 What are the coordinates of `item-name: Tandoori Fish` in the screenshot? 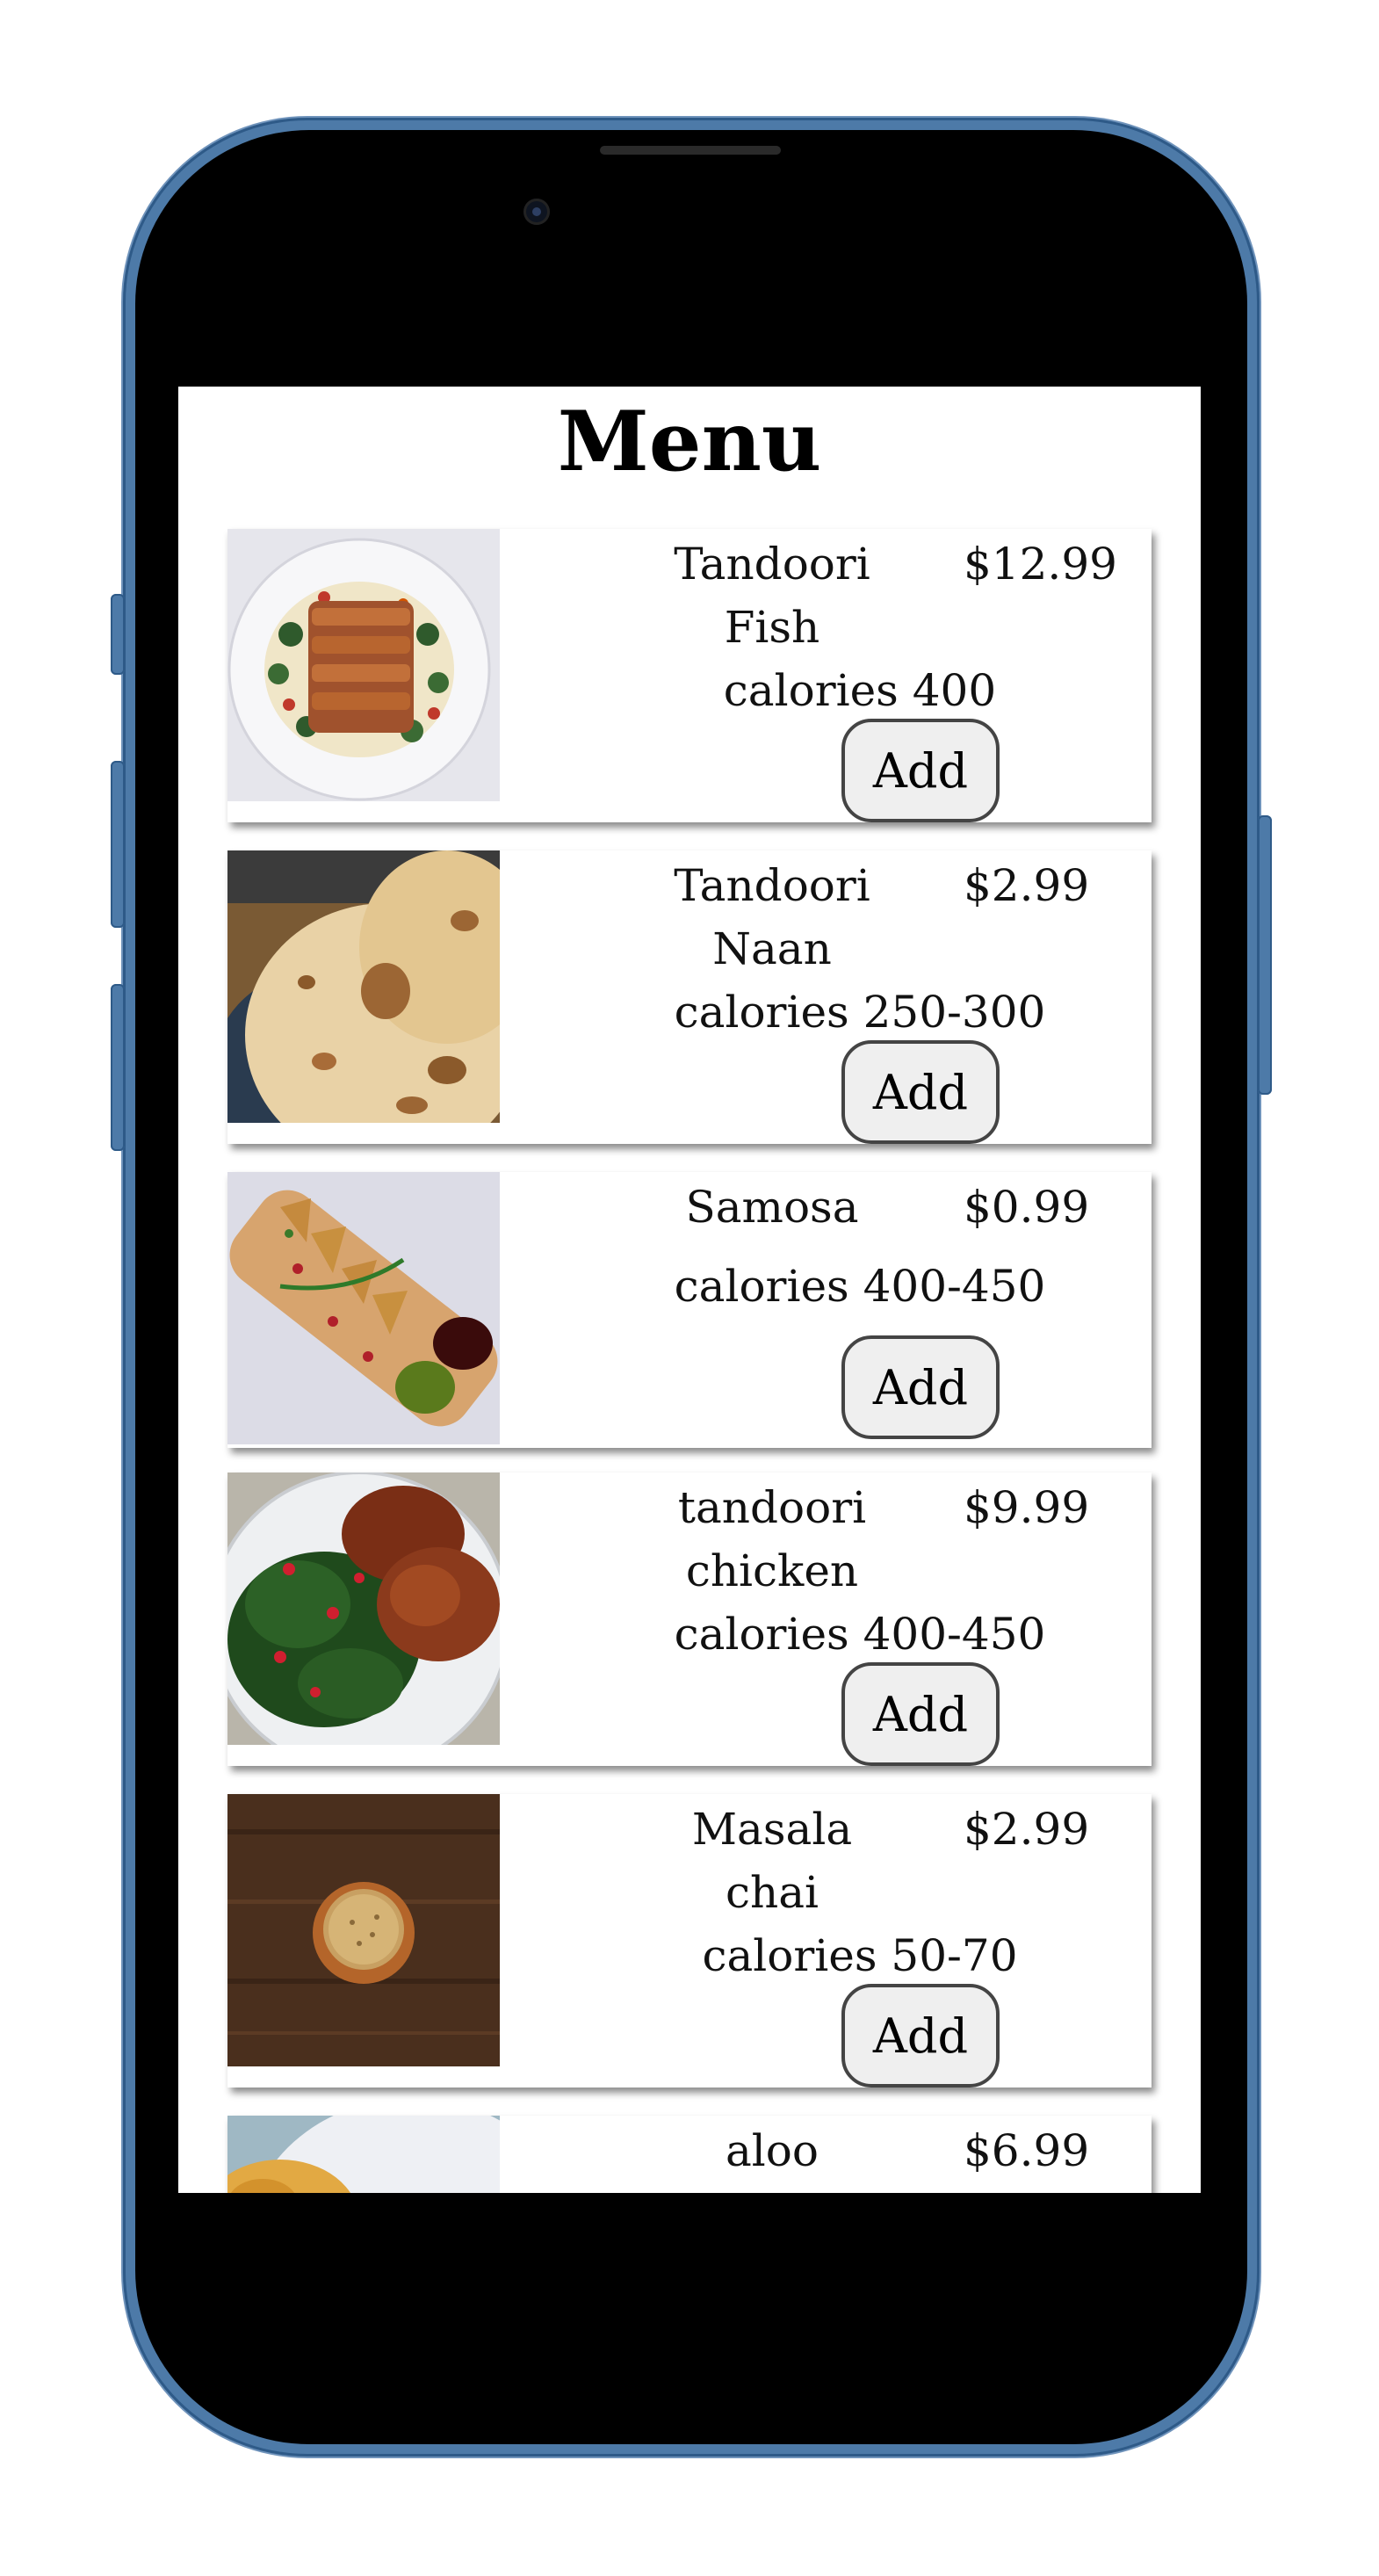 It's located at (772, 596).